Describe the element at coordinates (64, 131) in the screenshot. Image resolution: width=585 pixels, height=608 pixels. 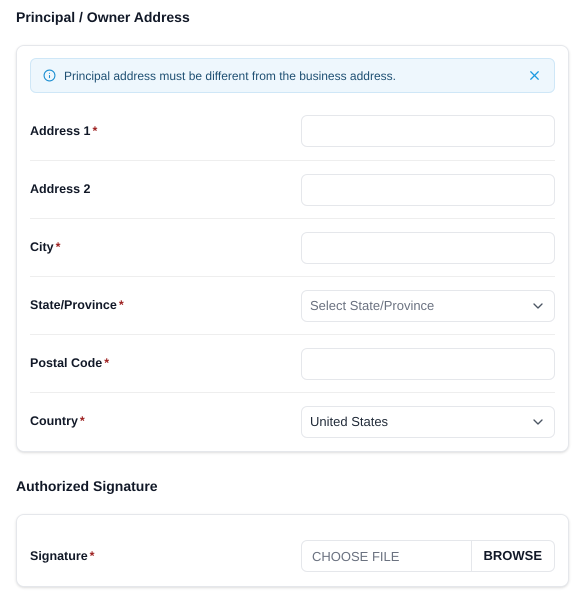
I see `field-label: Address 1 *` at that location.